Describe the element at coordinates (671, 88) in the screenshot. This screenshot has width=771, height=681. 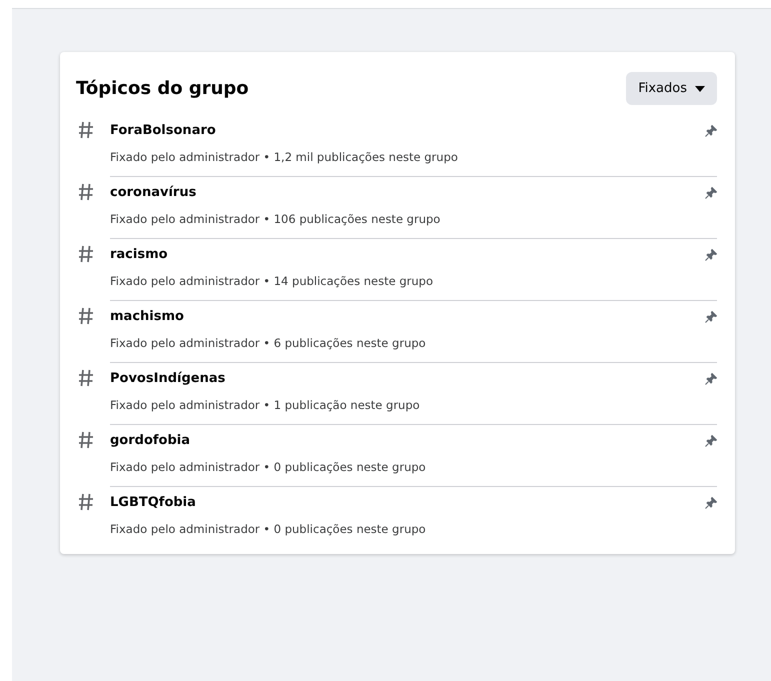
I see `filter-dropdown: Fixados` at that location.